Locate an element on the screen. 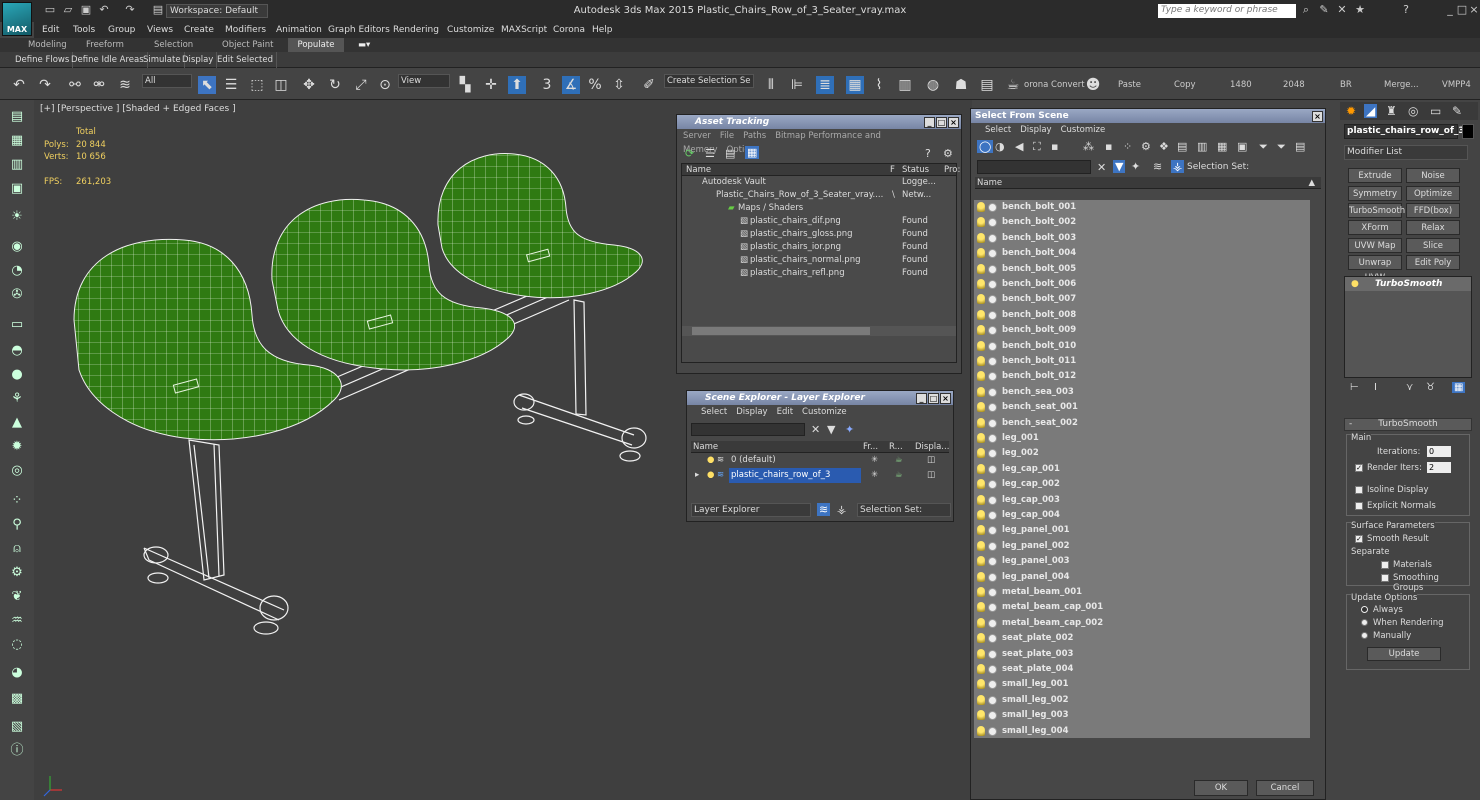 The width and height of the screenshot is (1480, 800). gear-icon: ⚙ is located at coordinates (17, 573).